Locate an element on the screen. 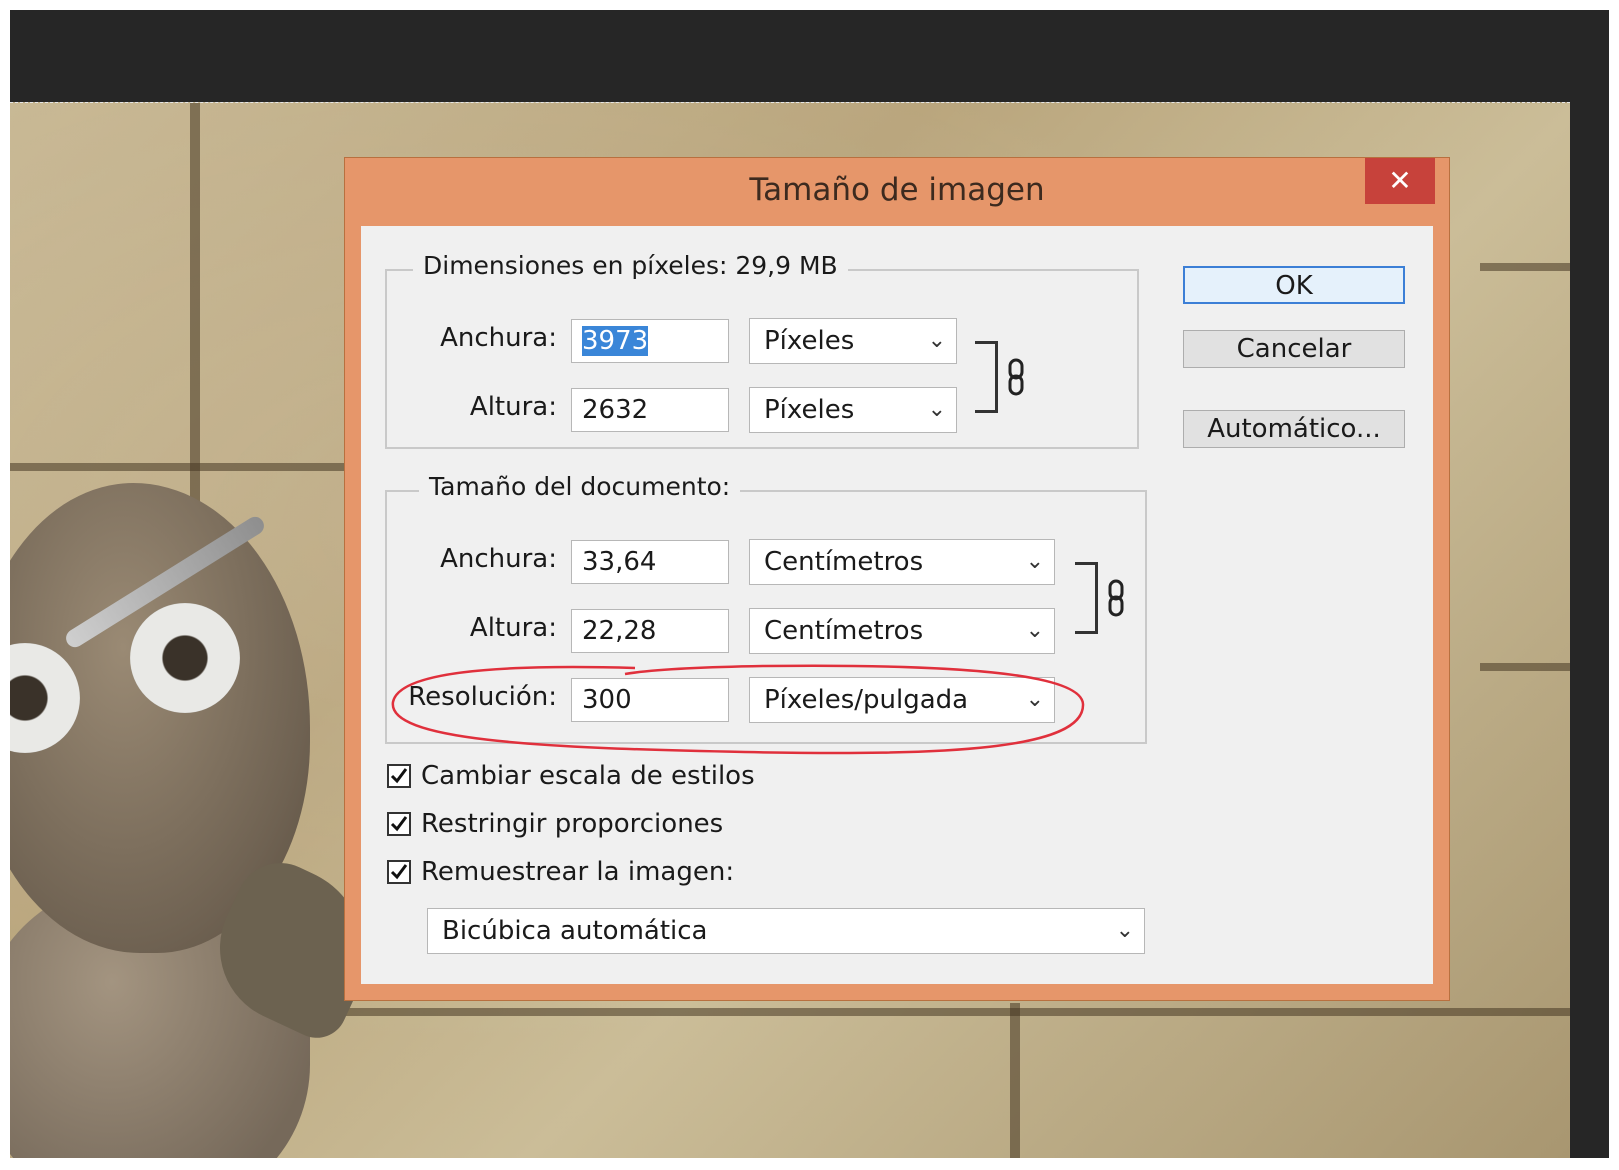  pixel-width-value: 3973 is located at coordinates (615, 341).